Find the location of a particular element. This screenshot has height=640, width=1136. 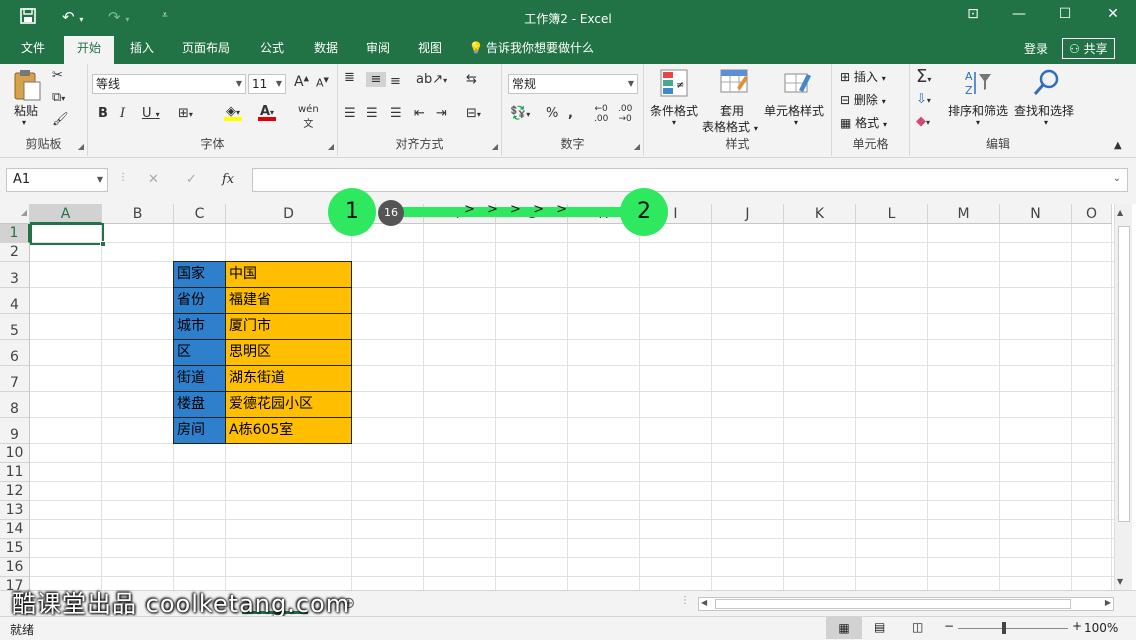

row-header-12: 12 is located at coordinates (15, 491).